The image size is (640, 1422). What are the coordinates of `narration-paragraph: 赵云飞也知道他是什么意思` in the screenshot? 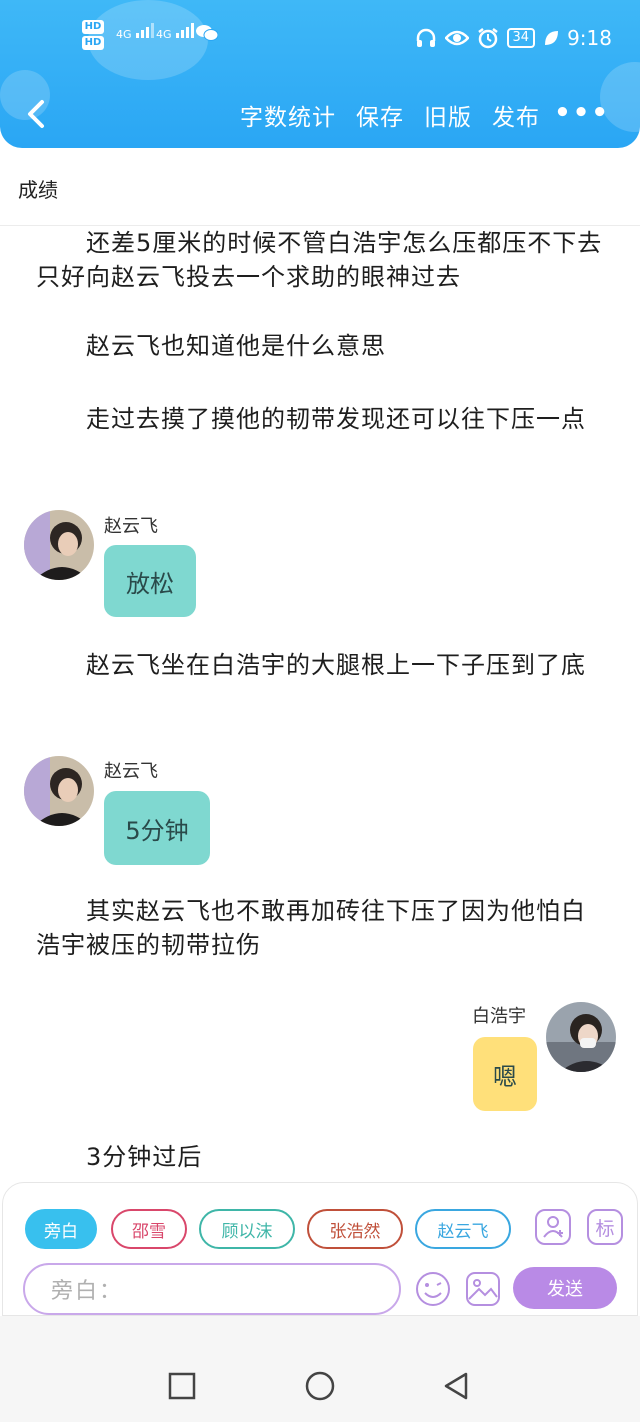 It's located at (236, 346).